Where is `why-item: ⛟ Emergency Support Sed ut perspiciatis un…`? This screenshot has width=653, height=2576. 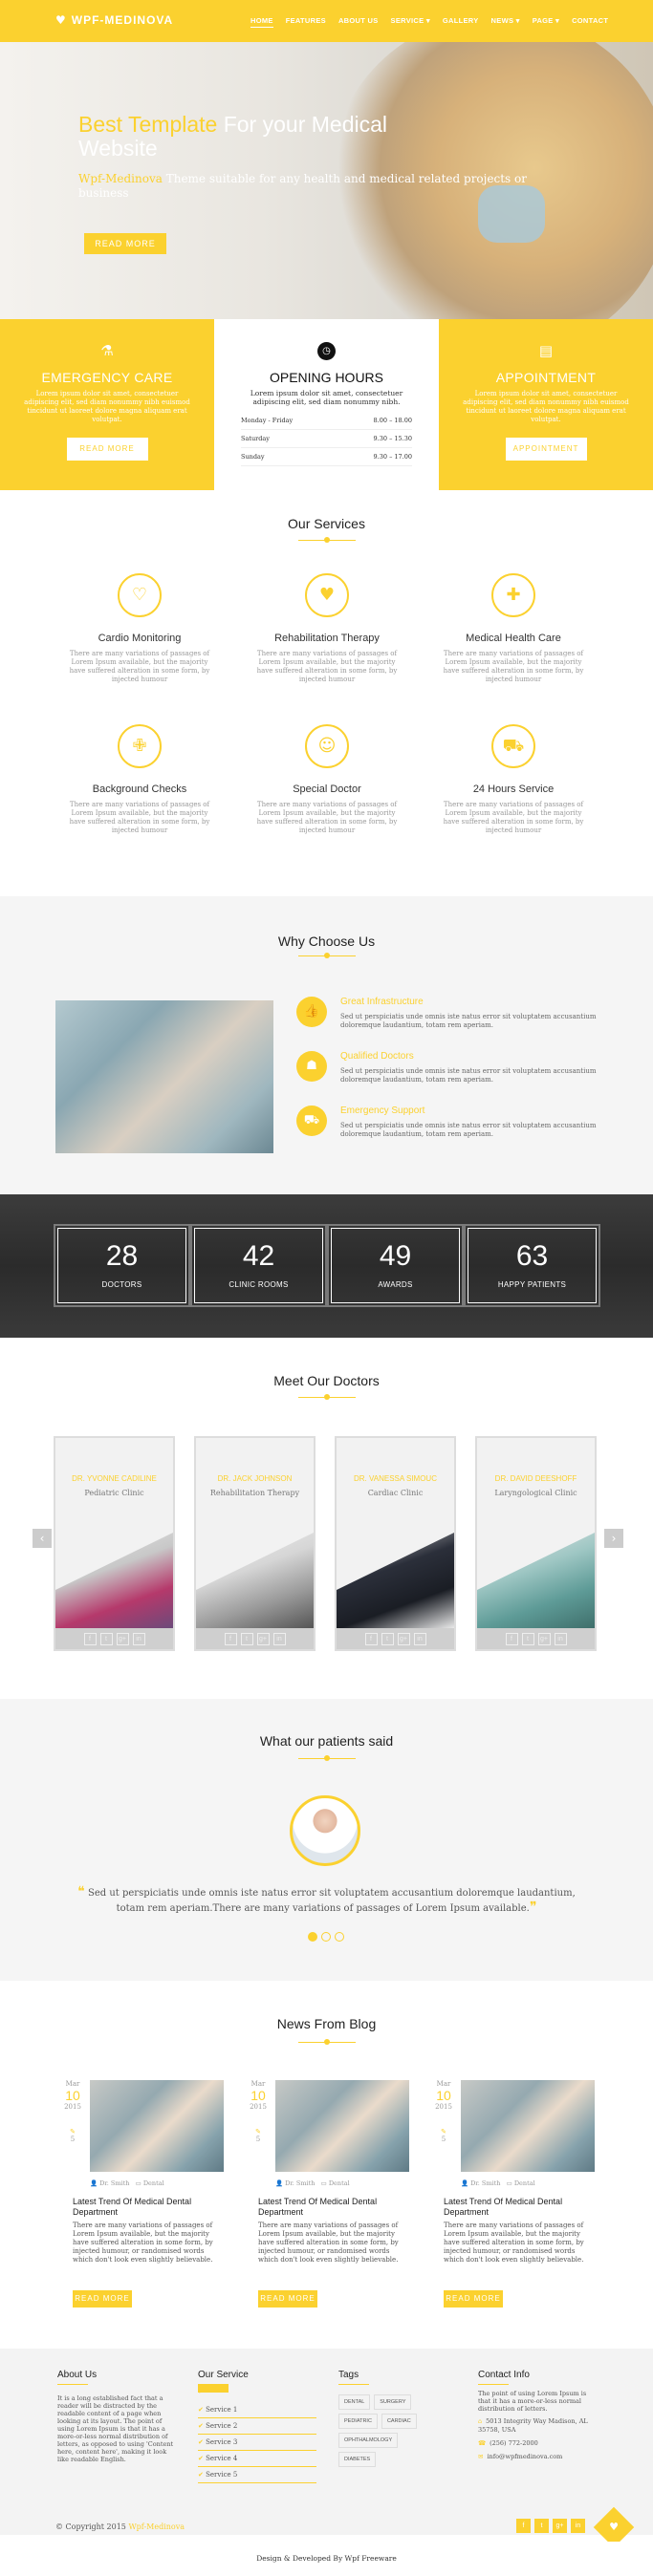 why-item: ⛟ Emergency Support Sed ut perspiciatis un… is located at coordinates (454, 1122).